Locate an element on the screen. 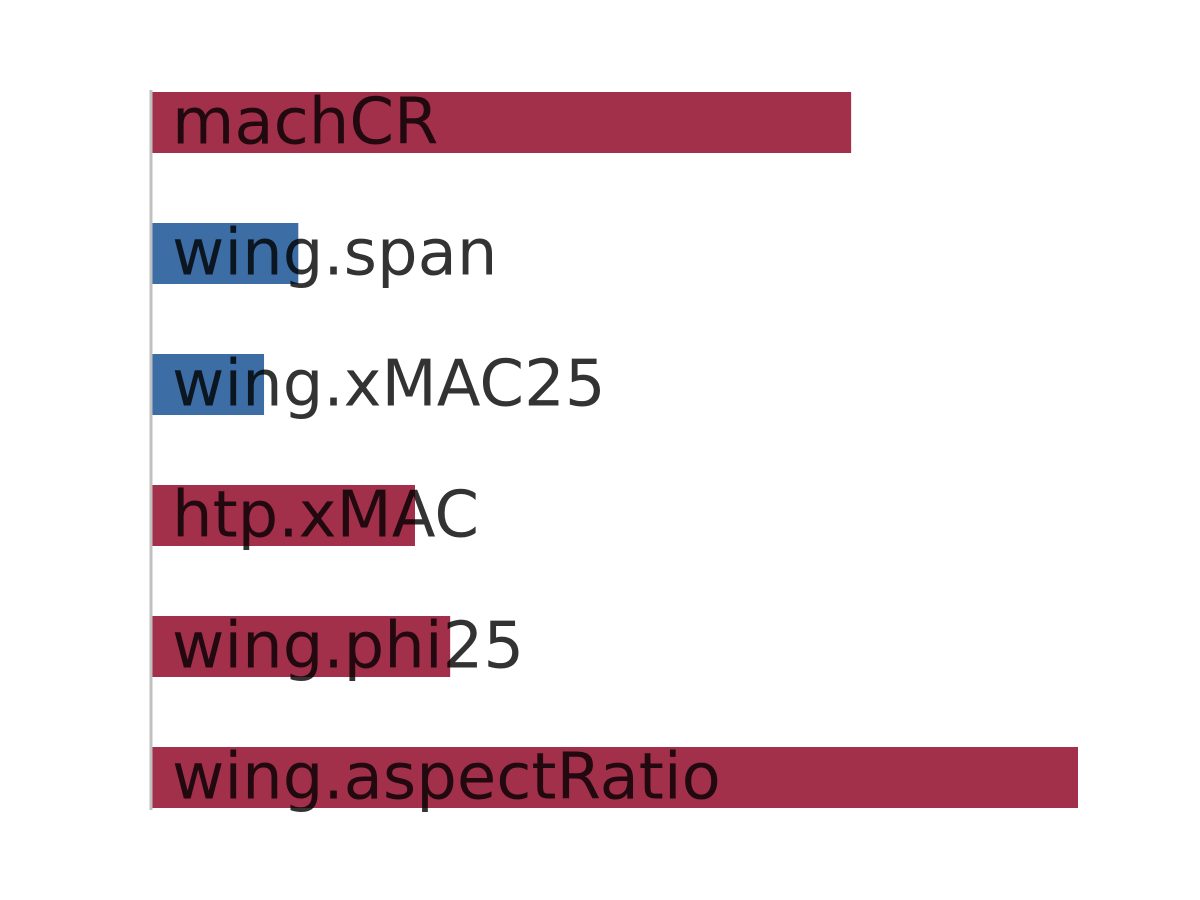 Image resolution: width=1200 pixels, height=900 pixels. bar-label-wing-xMAC25: wing.xMAC25 is located at coordinates (389, 385).